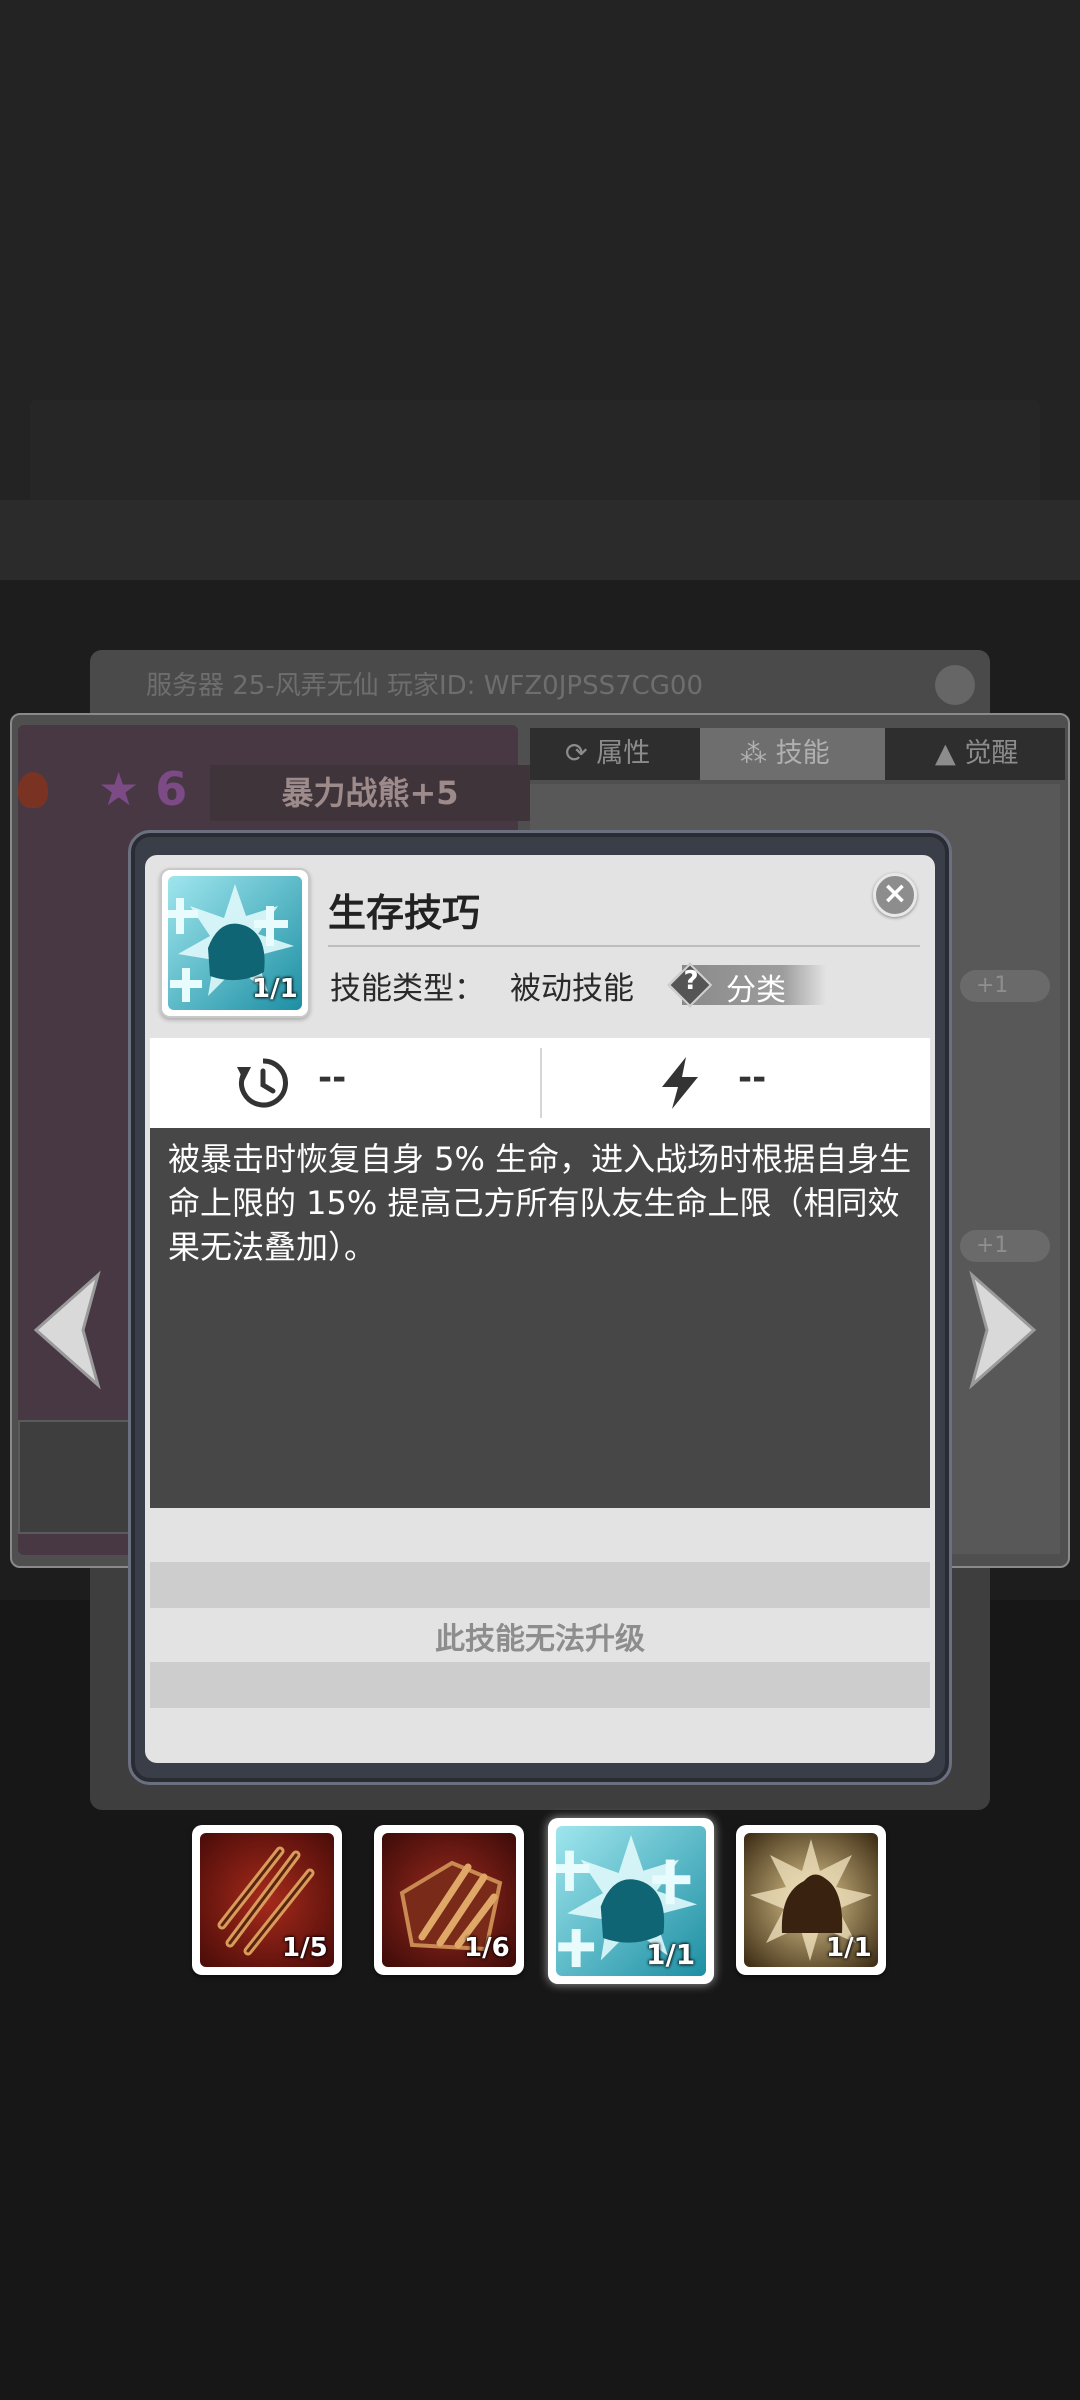 Image resolution: width=1080 pixels, height=2400 pixels. Describe the element at coordinates (68, 1330) in the screenshot. I see `chevron-left-icon` at that location.